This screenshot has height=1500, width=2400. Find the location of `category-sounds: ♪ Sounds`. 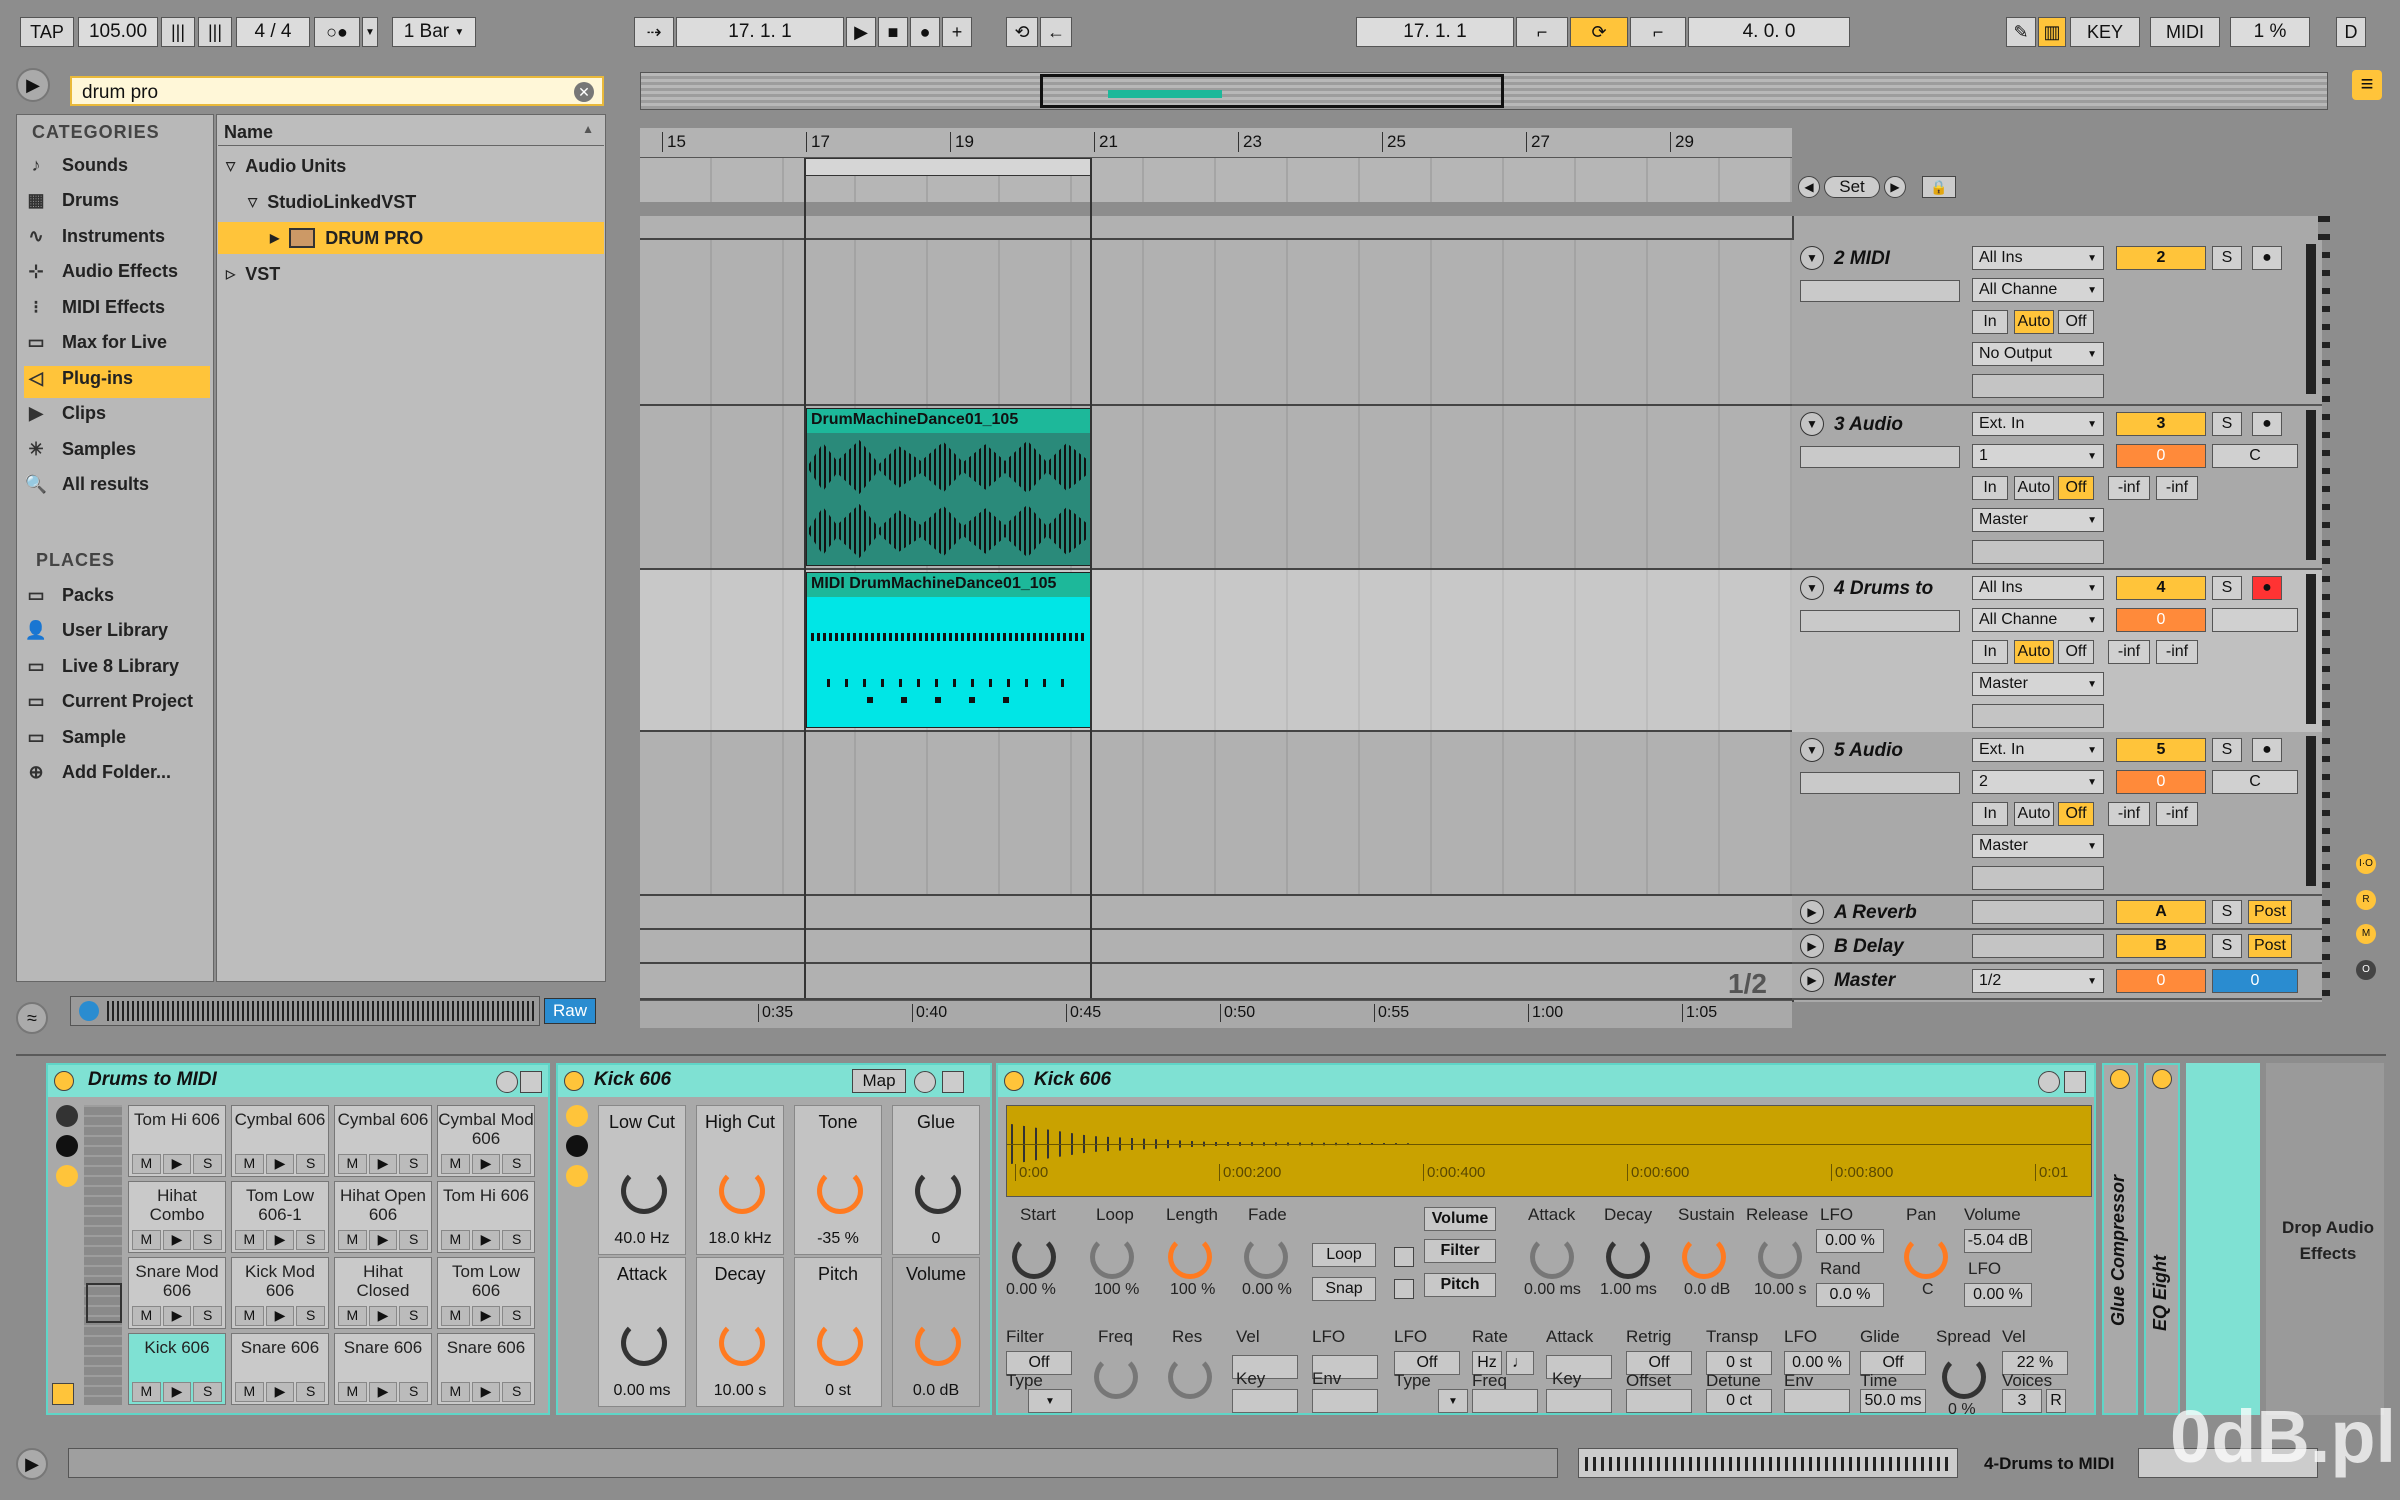

category-sounds: ♪ Sounds is located at coordinates (116, 165).